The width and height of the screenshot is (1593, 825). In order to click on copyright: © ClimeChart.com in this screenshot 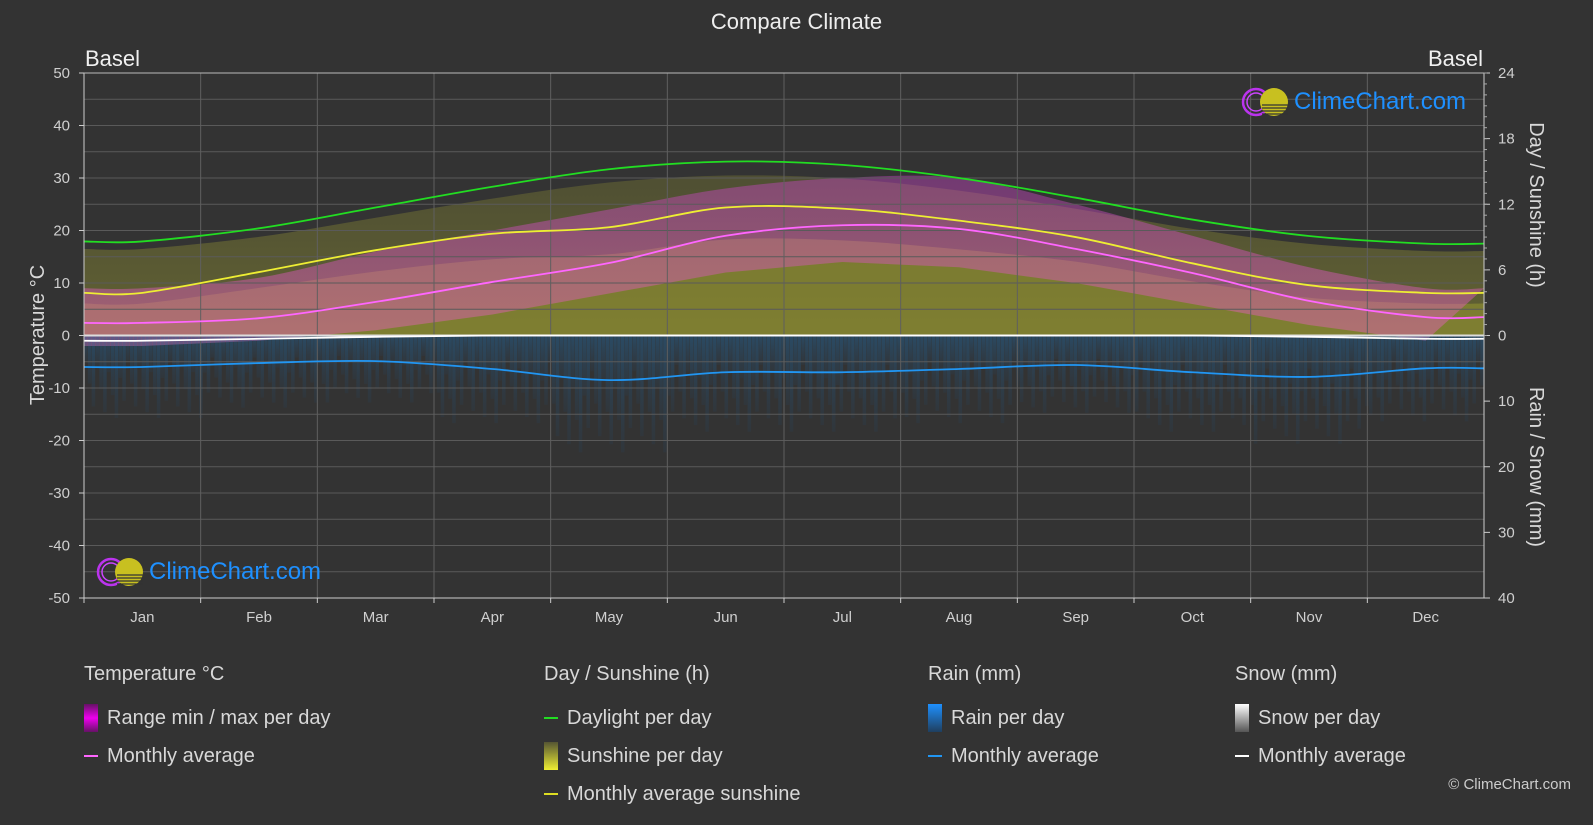, I will do `click(1509, 784)`.